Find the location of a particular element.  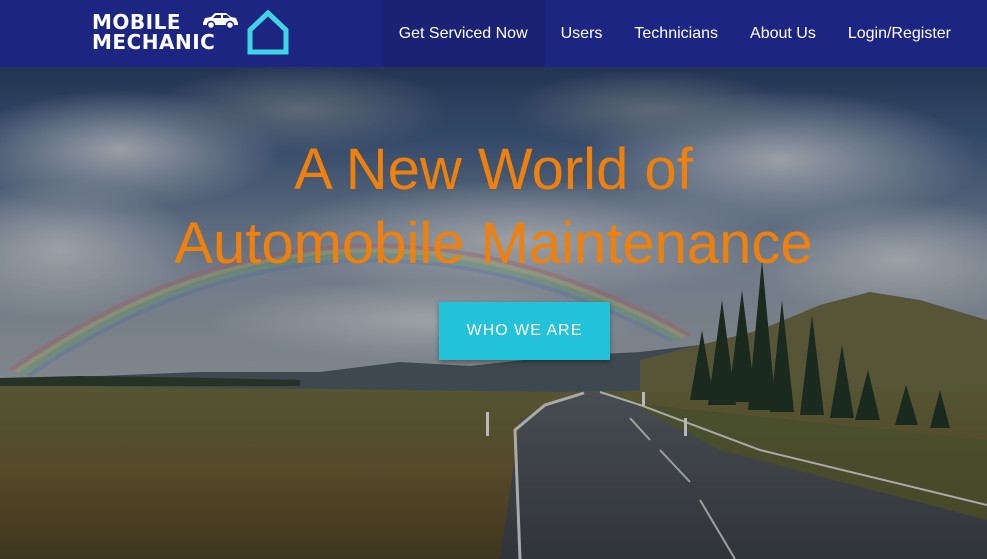

brand-line1: MOBILE is located at coordinates (136, 22).